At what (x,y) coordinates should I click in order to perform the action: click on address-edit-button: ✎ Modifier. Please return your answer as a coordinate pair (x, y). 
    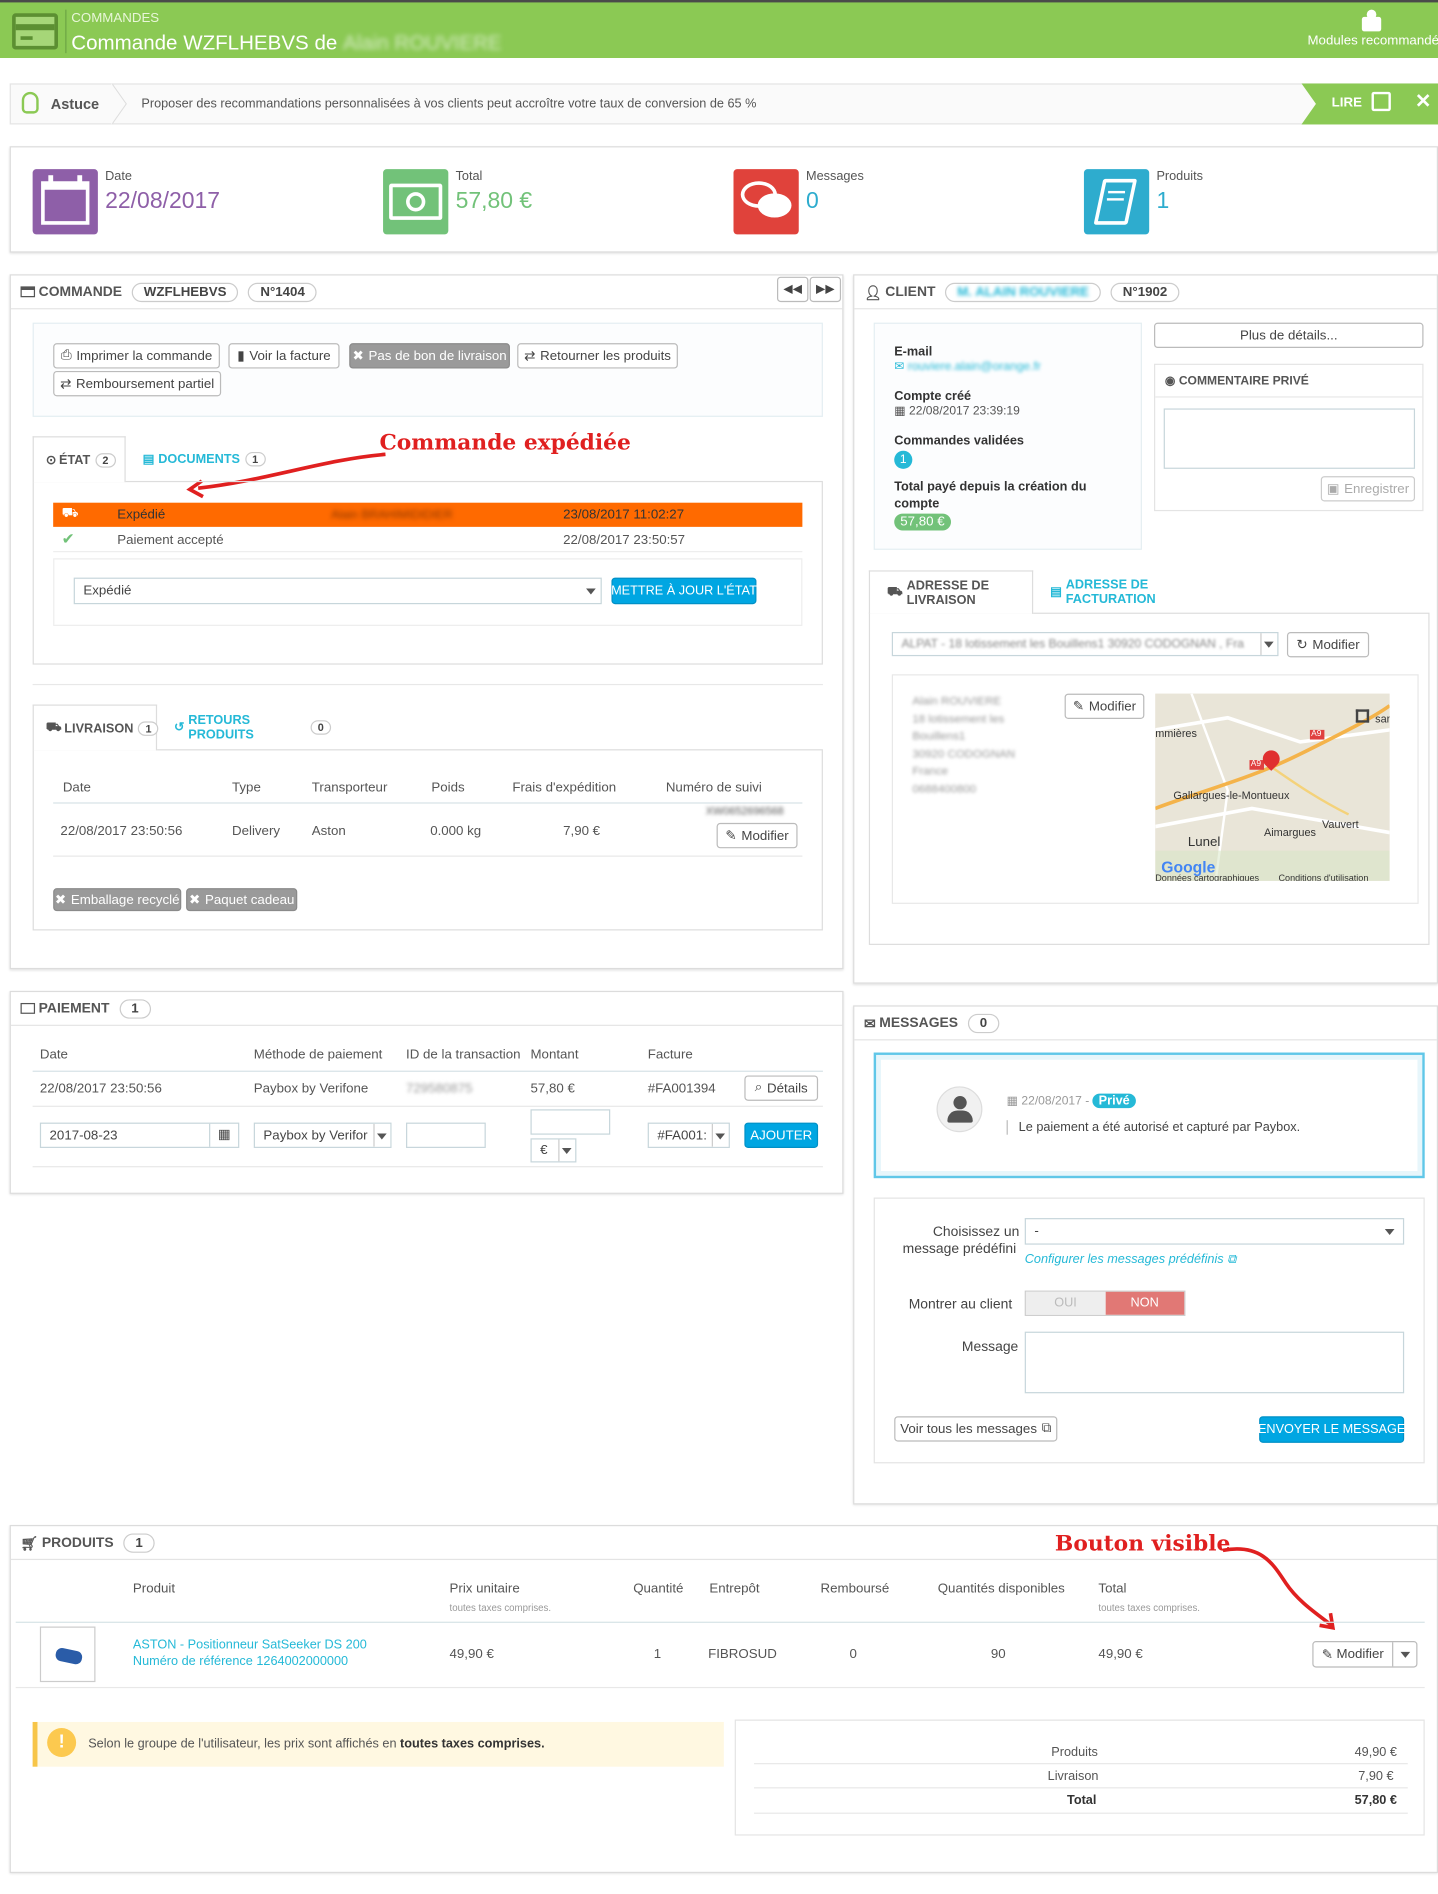
    Looking at the image, I should click on (1104, 706).